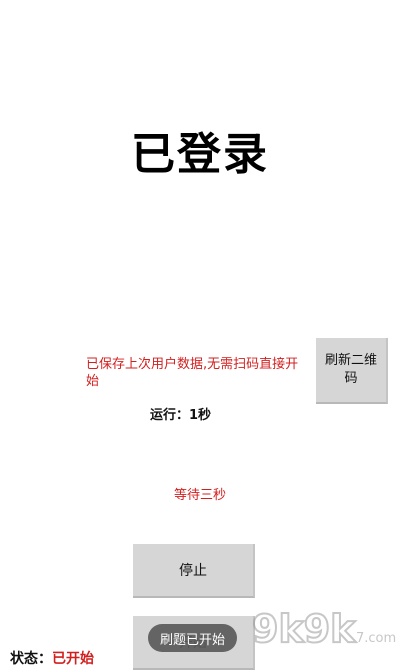  Describe the element at coordinates (199, 495) in the screenshot. I see `wait-message: 等待三秒` at that location.